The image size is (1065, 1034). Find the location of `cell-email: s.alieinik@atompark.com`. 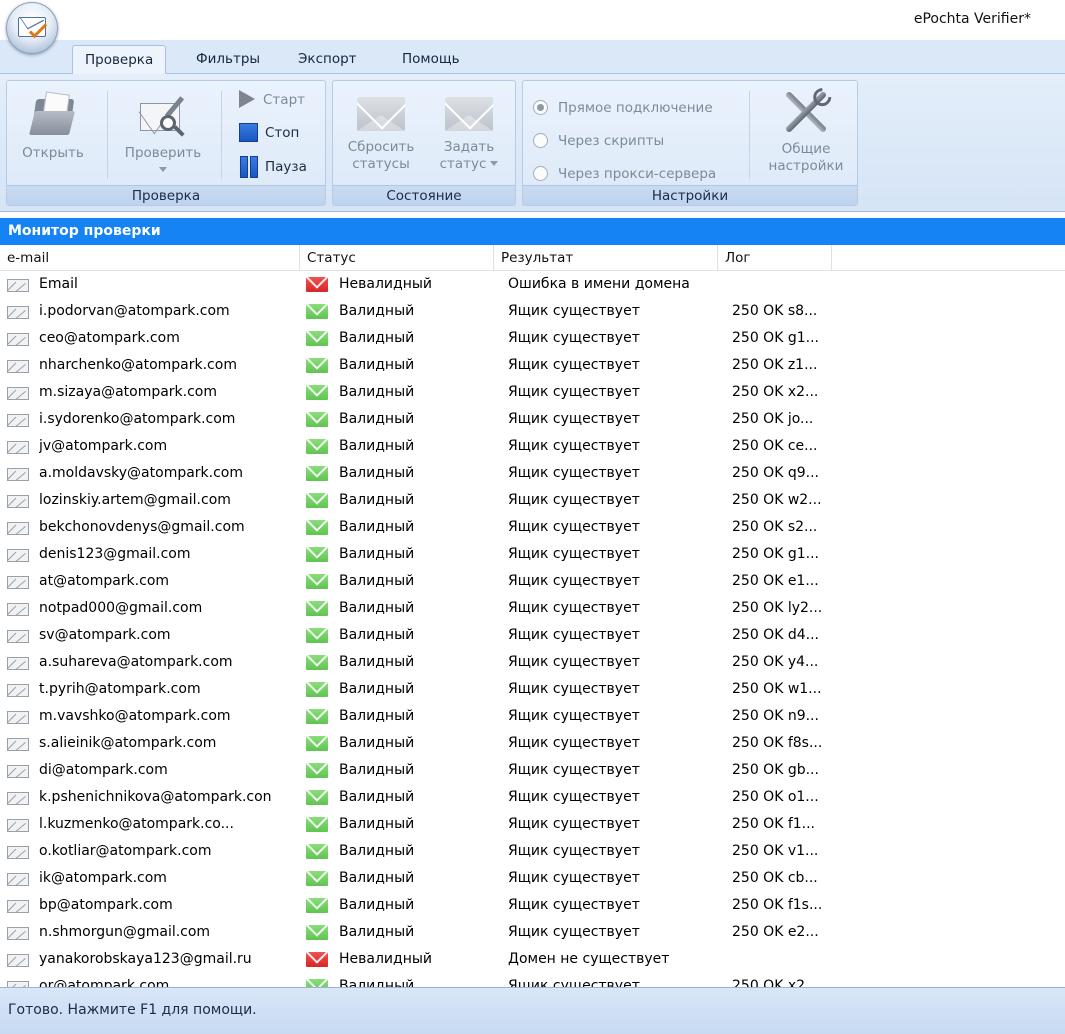

cell-email: s.alieinik@atompark.com is located at coordinates (128, 743).